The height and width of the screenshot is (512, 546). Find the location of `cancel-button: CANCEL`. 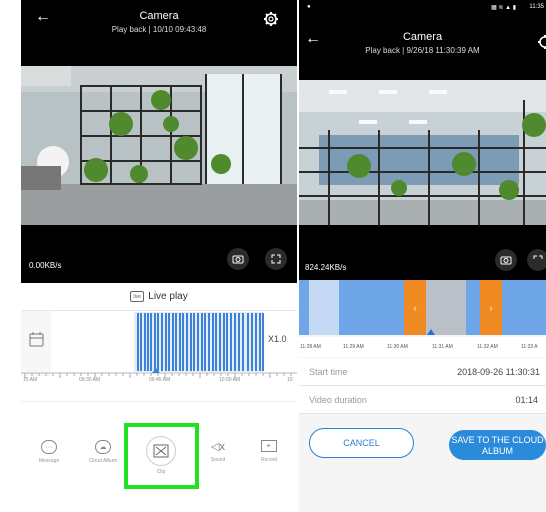

cancel-button: CANCEL is located at coordinates (361, 443).